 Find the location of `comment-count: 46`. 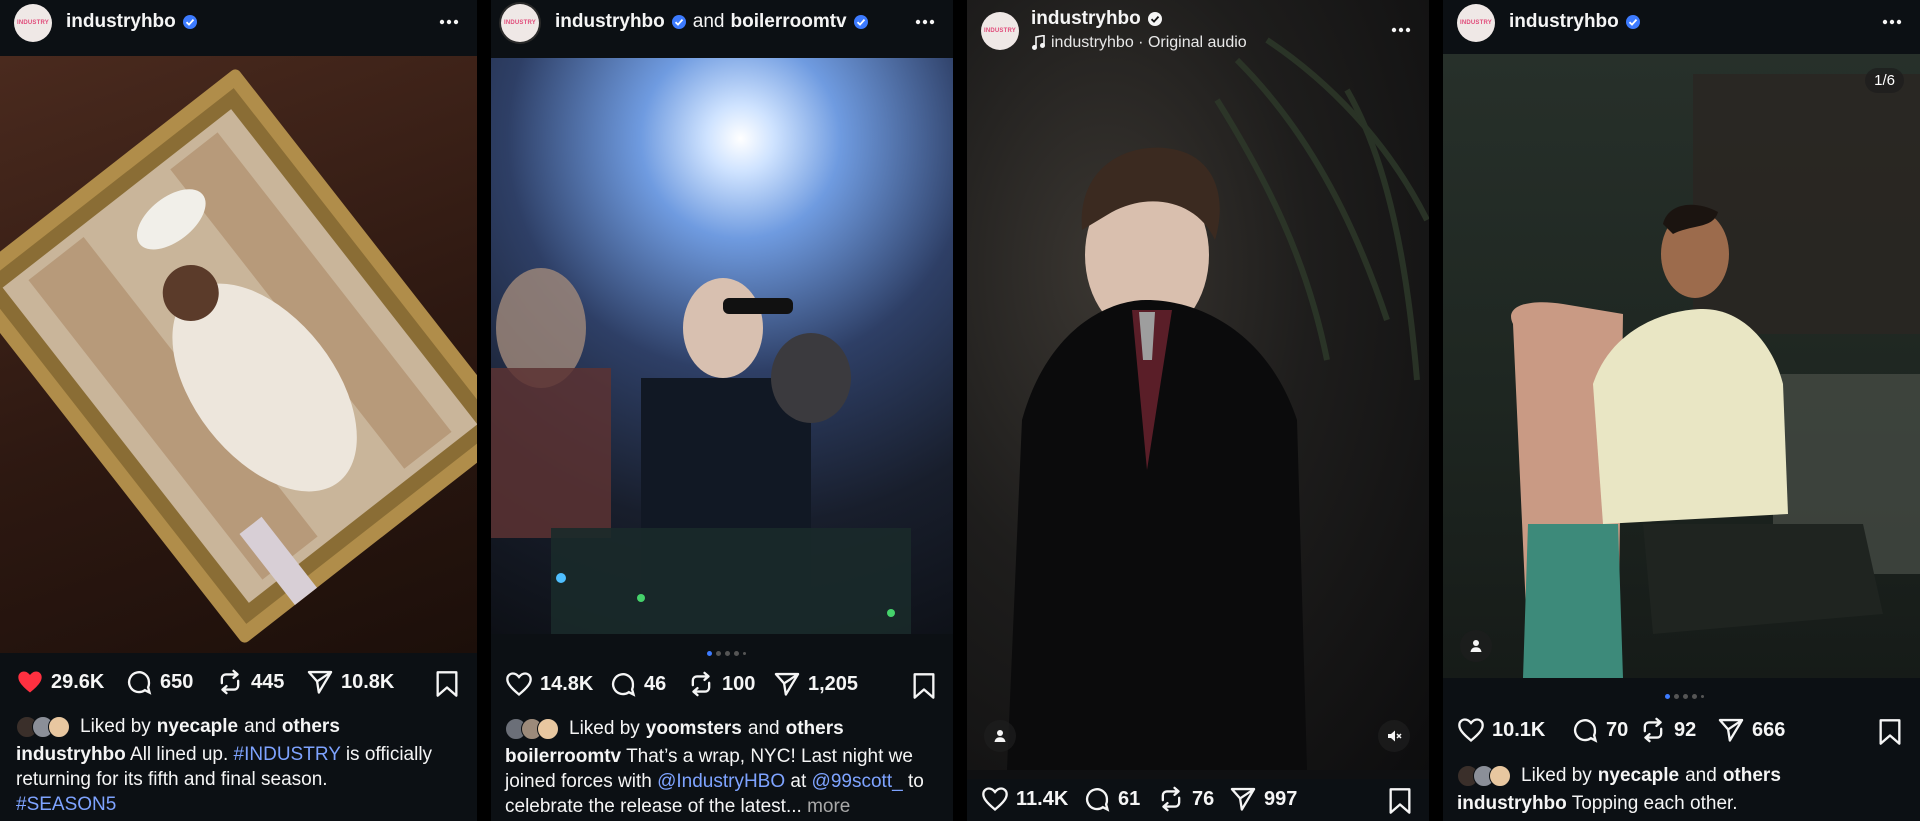

comment-count: 46 is located at coordinates (655, 683).